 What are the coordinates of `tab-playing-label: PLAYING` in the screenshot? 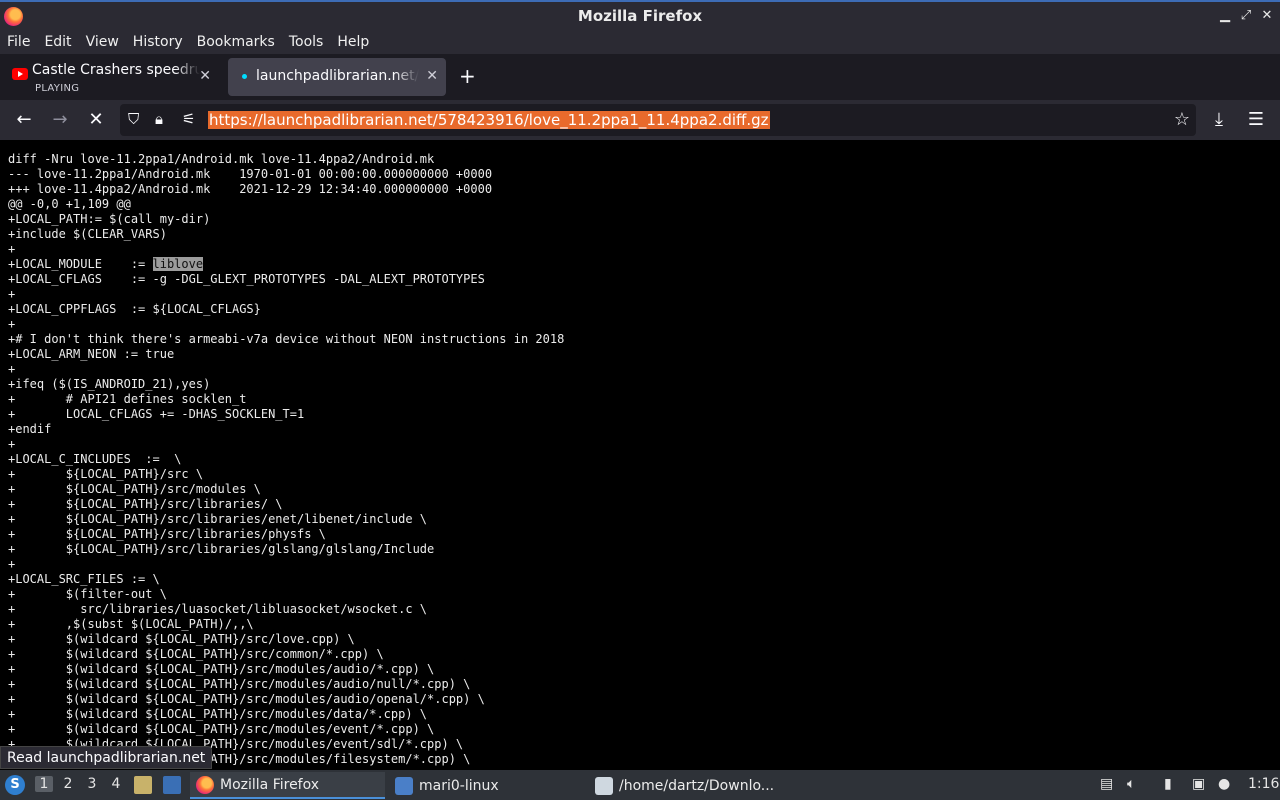 It's located at (57, 88).